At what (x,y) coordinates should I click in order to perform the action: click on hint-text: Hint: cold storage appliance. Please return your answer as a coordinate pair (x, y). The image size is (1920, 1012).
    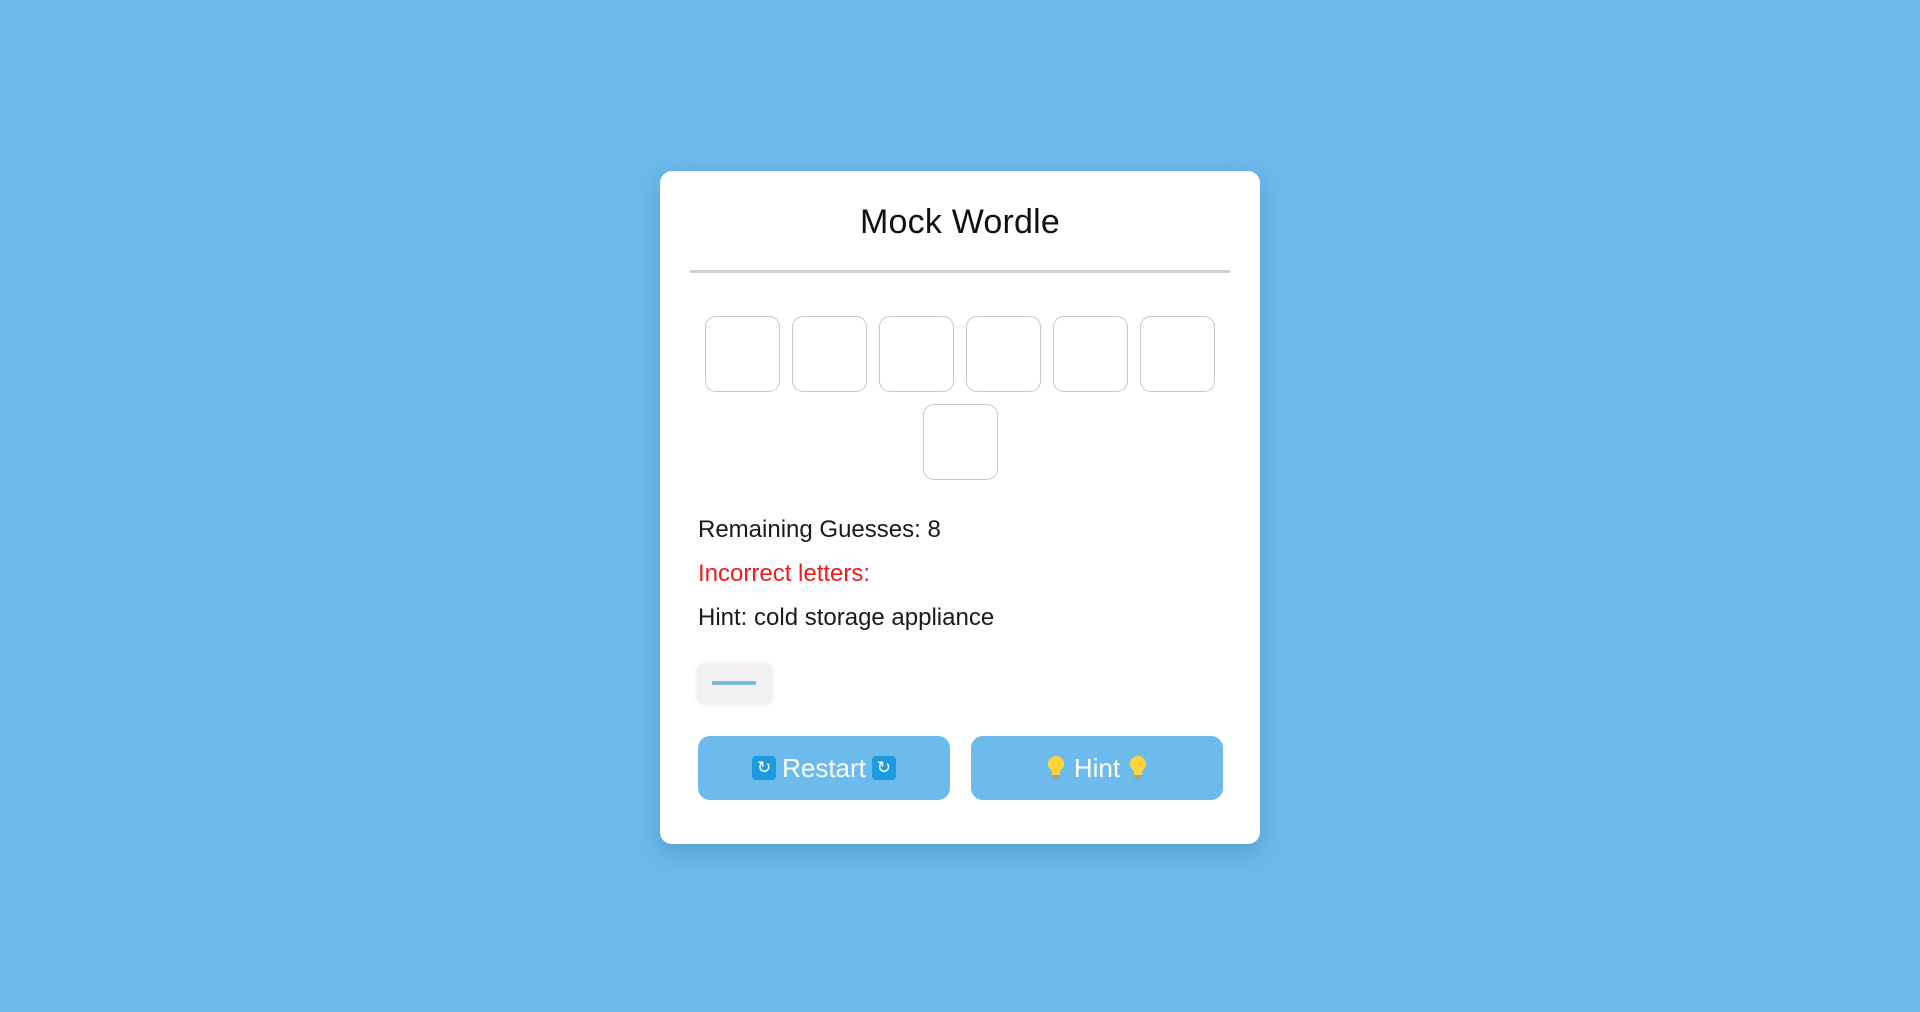
    Looking at the image, I should click on (846, 617).